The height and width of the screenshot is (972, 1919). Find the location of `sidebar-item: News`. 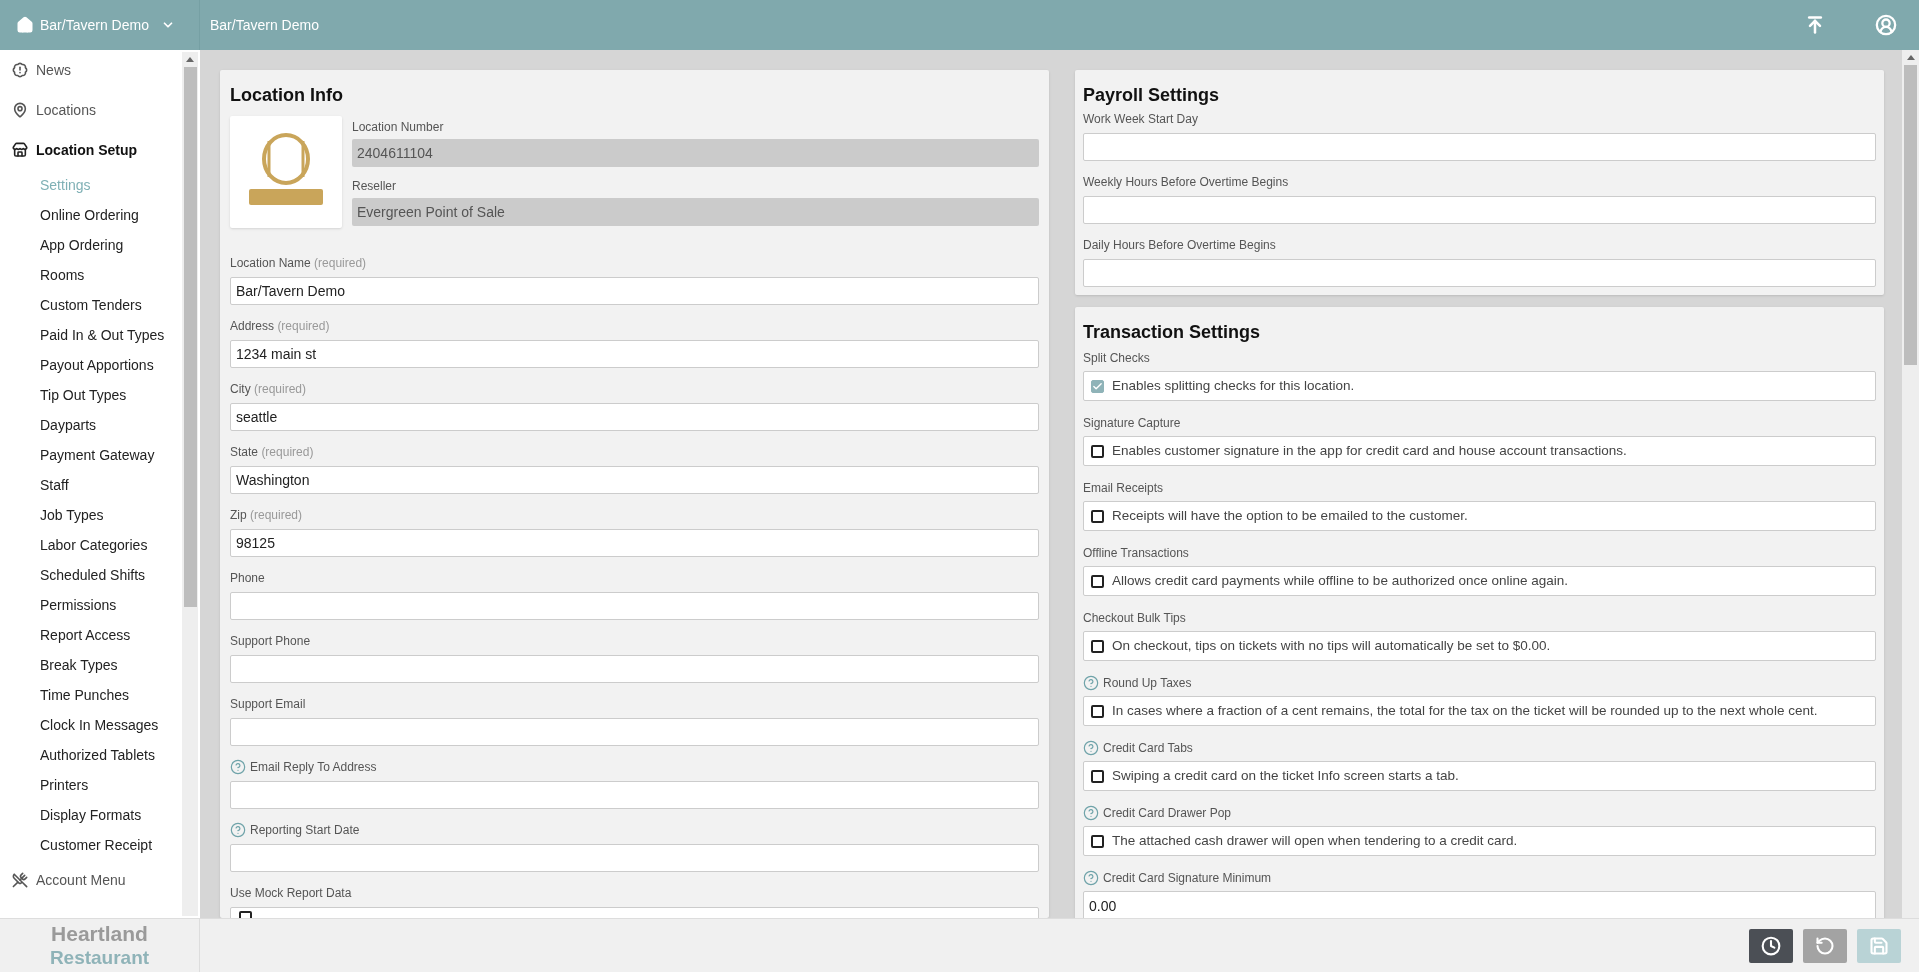

sidebar-item: News is located at coordinates (91, 70).